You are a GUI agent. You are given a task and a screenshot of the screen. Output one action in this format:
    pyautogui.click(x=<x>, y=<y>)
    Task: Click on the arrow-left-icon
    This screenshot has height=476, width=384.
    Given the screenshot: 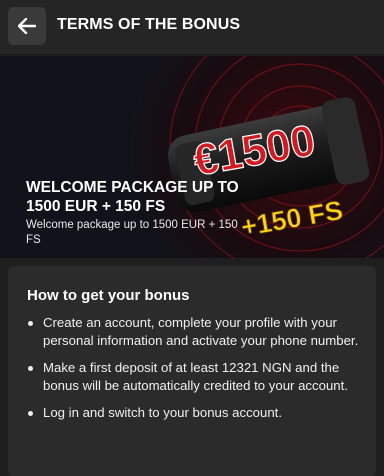 What is the action you would take?
    pyautogui.click(x=27, y=26)
    